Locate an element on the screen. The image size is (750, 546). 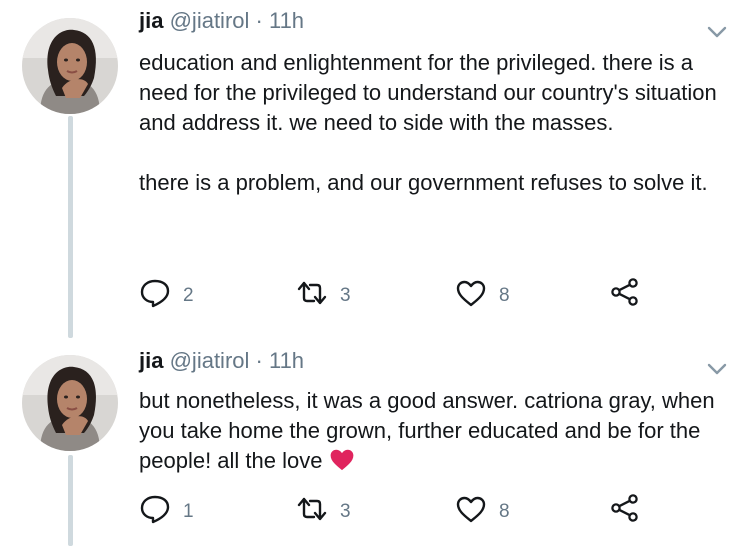
reply-count: 2 is located at coordinates (188, 295).